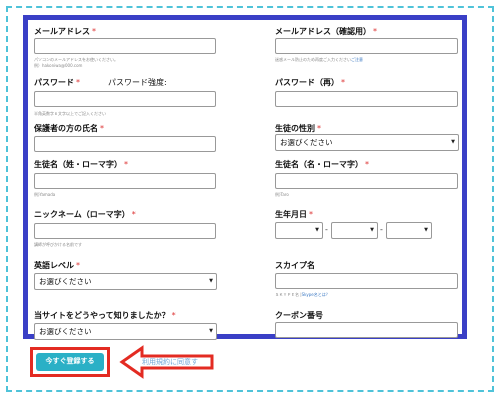 Image resolution: width=500 pixels, height=398 pixels. I want to click on email-example: 例）hakoniwa@000.com, so click(58, 65).